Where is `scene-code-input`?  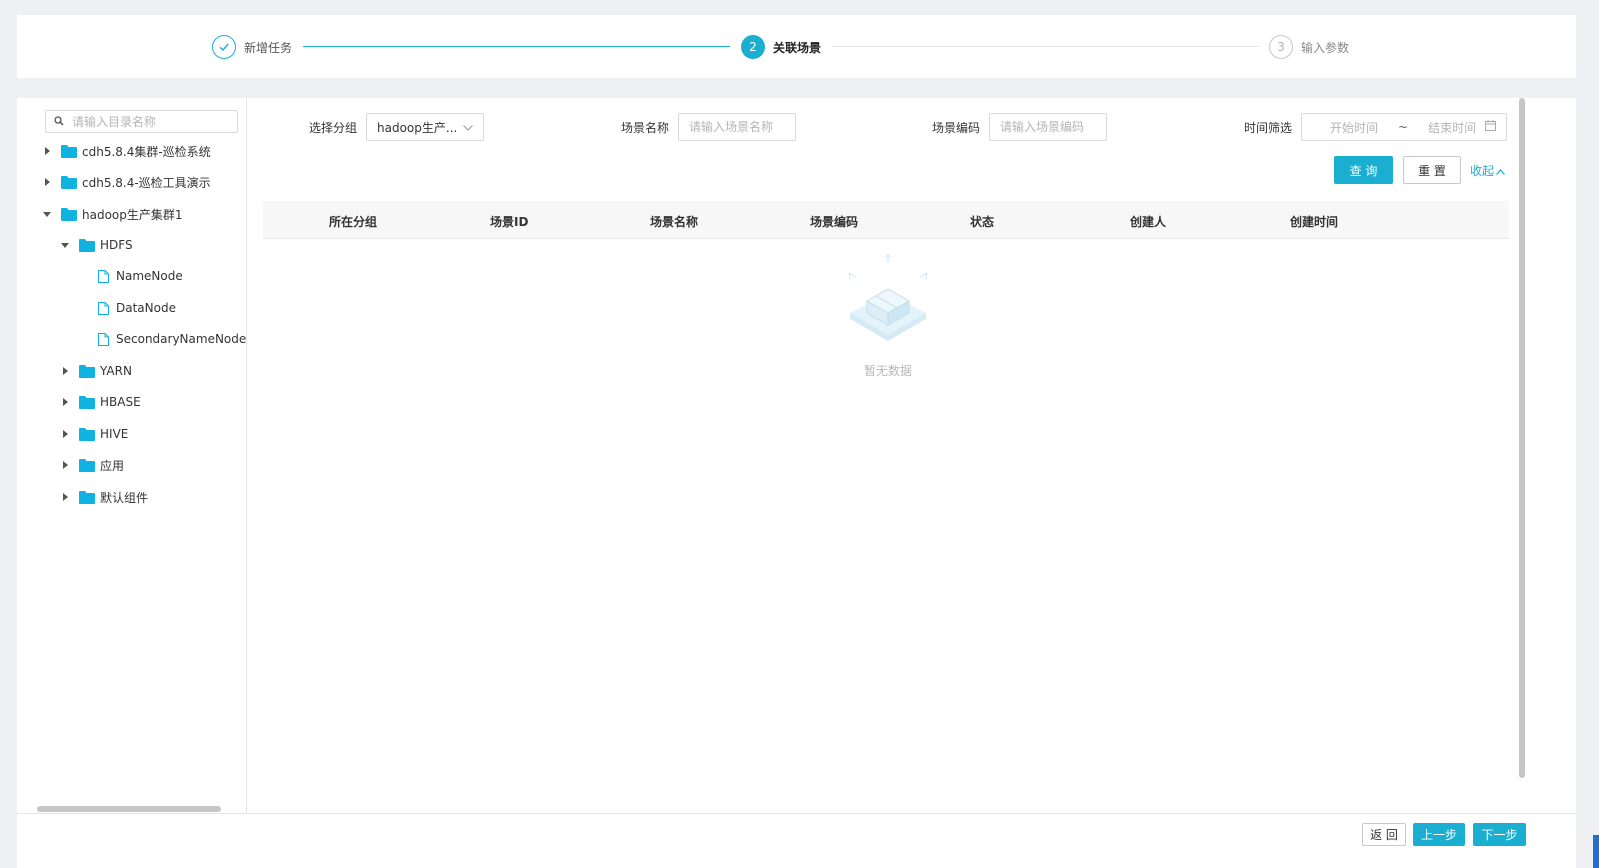
scene-code-input is located at coordinates (1048, 127).